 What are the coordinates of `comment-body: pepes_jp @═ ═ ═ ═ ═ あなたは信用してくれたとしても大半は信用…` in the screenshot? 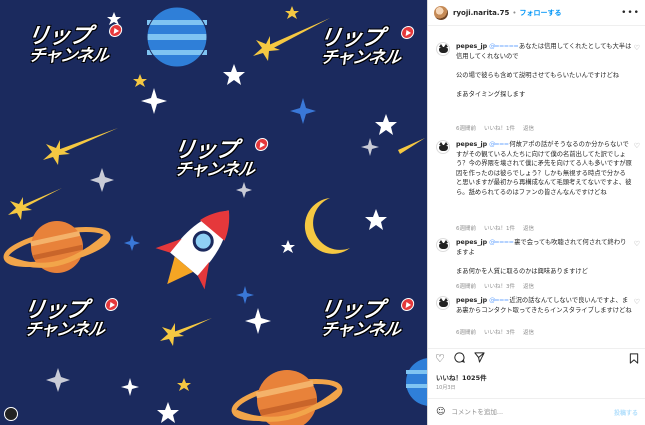 It's located at (544, 70).